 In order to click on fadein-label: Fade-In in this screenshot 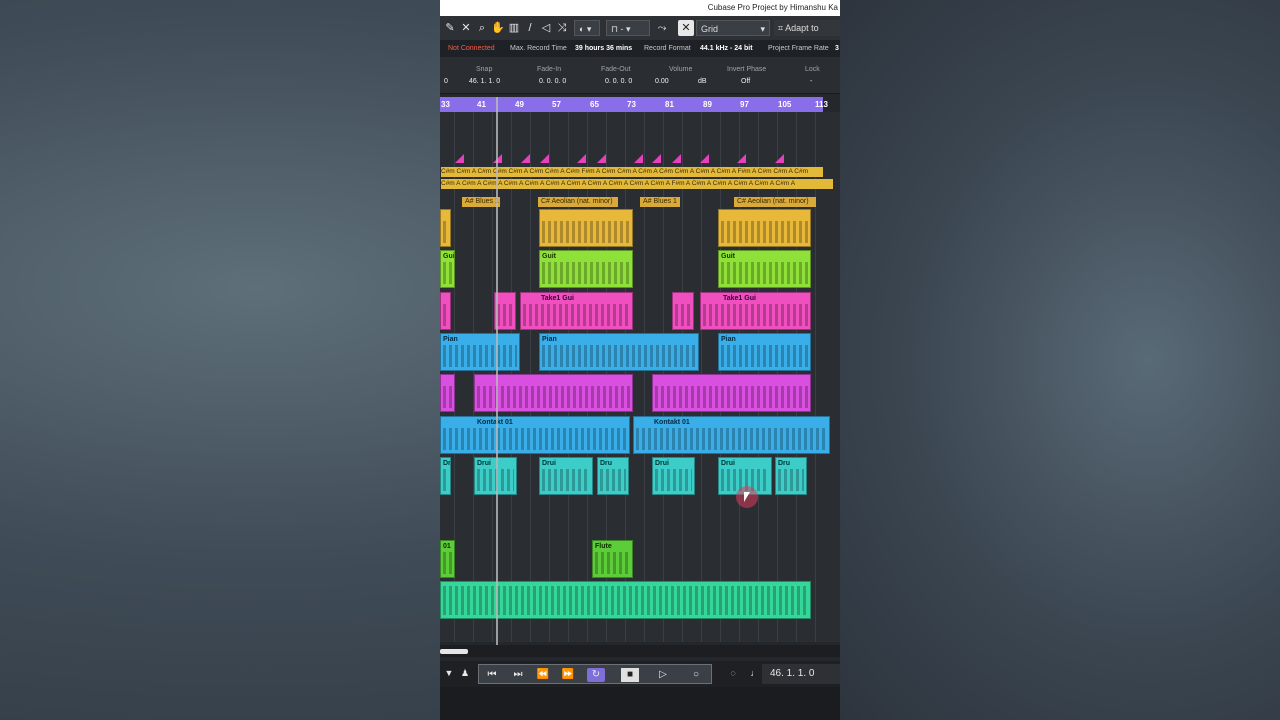, I will do `click(549, 69)`.